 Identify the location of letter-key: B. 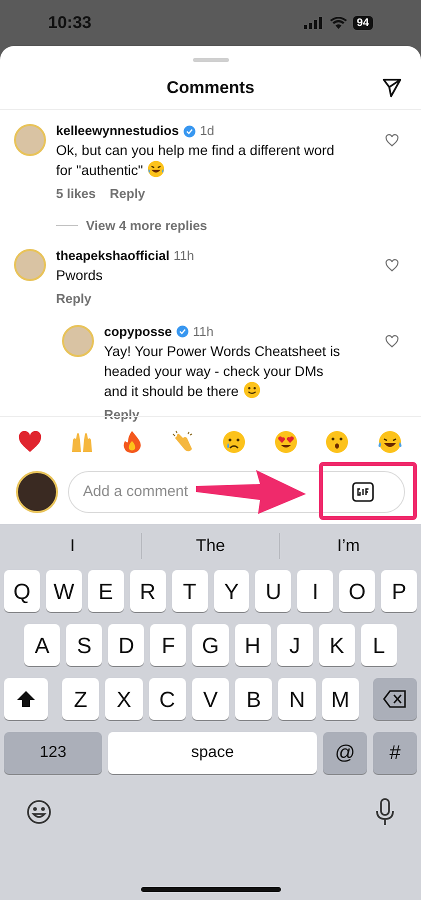
(253, 699).